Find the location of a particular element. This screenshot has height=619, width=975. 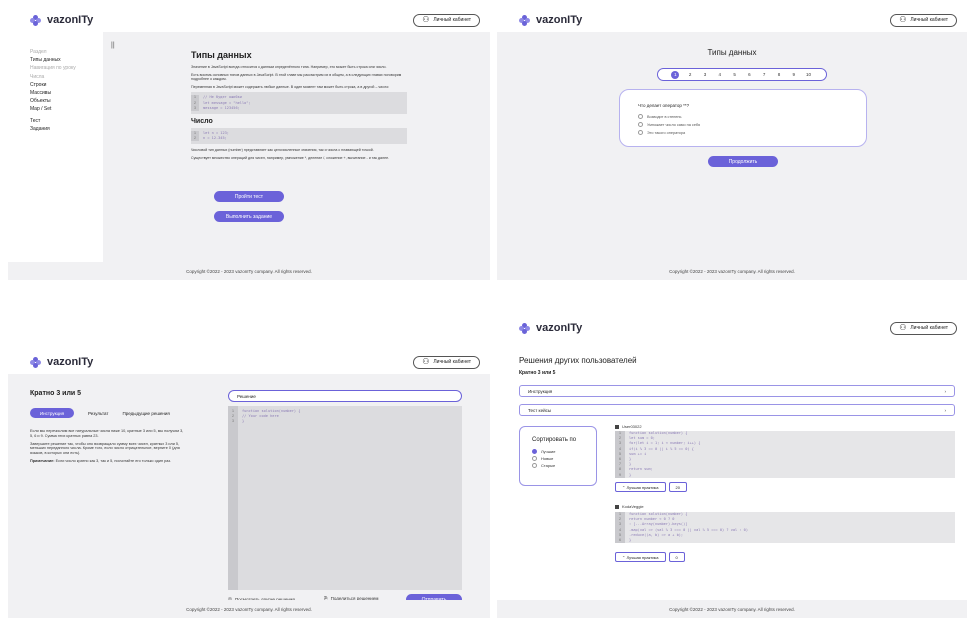

tests-accordion: Тест кейсы › is located at coordinates (737, 410).